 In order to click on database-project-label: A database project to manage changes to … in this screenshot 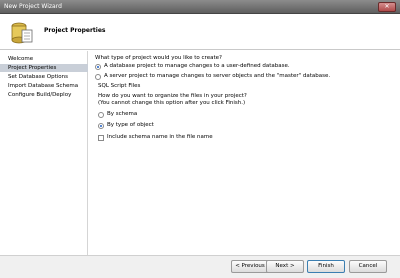, I will do `click(197, 66)`.